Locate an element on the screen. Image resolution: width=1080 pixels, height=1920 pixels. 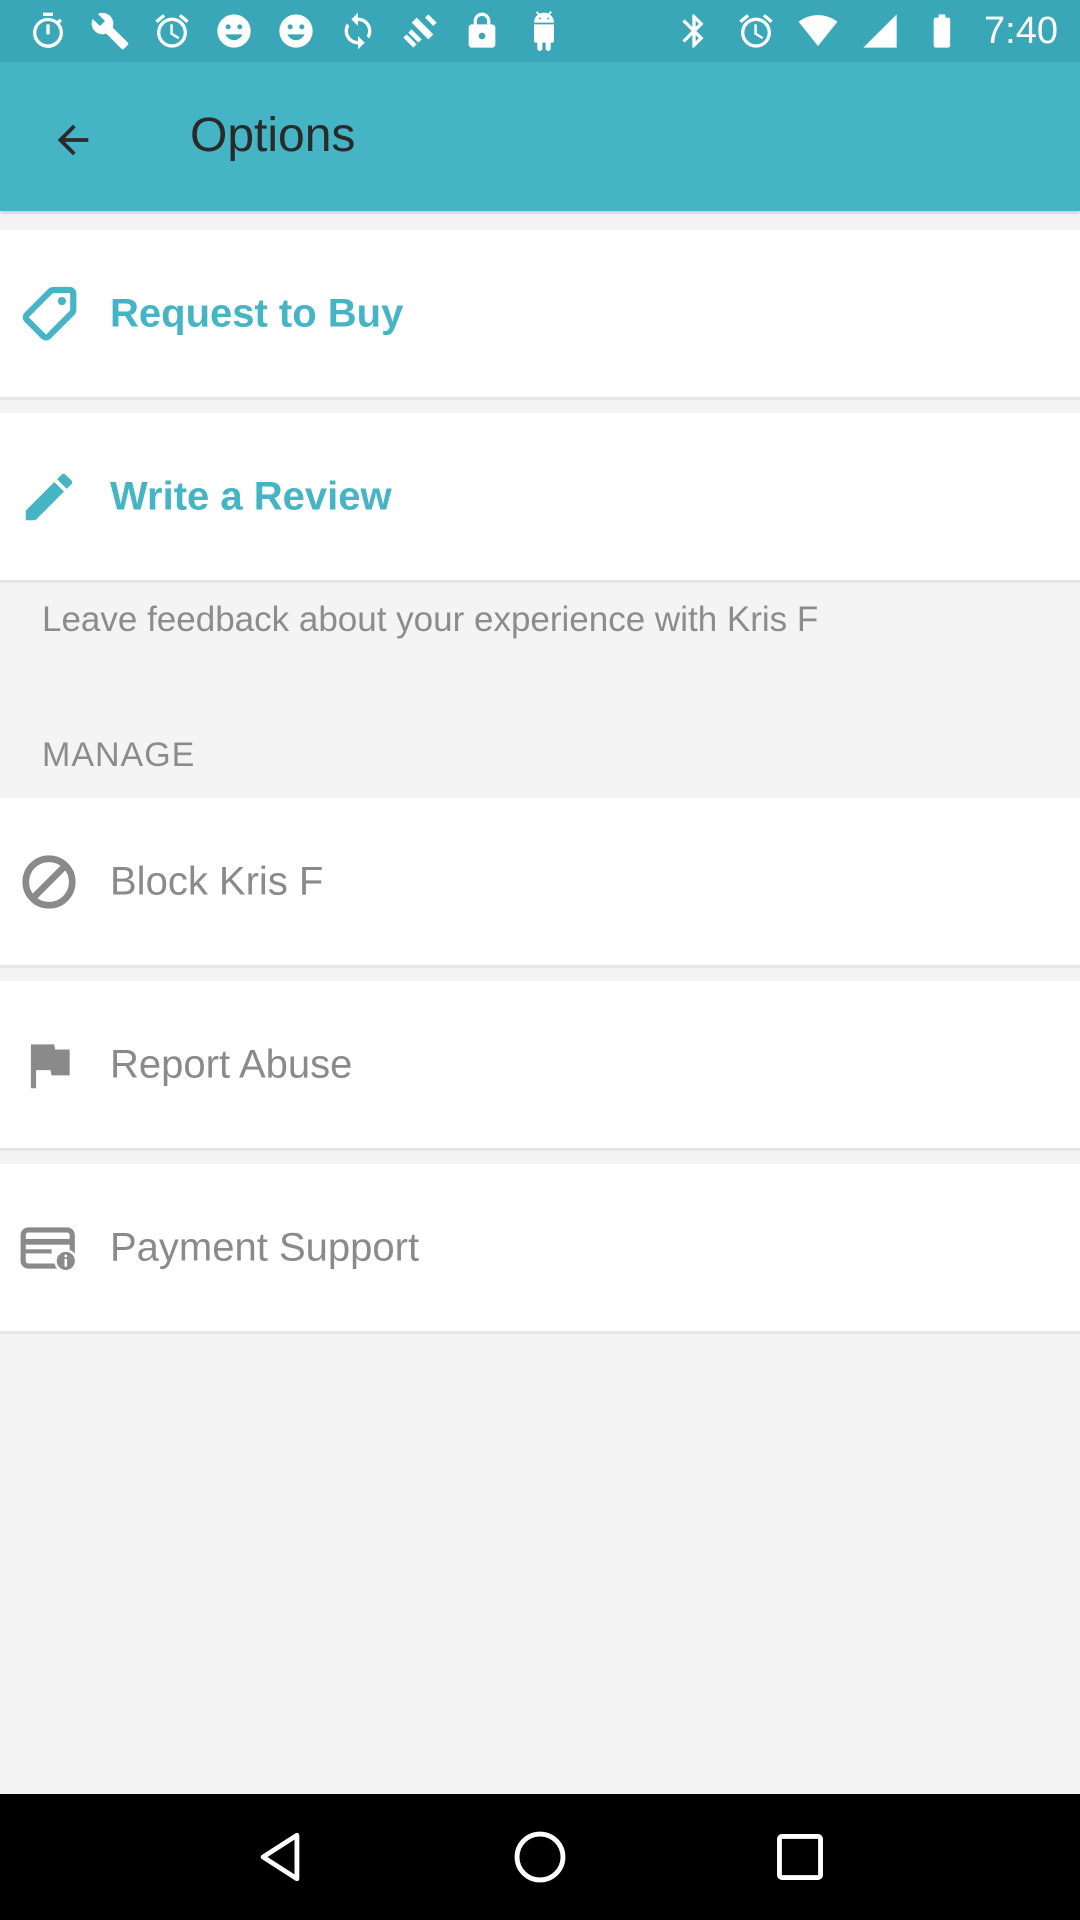
back-button is located at coordinates (73, 140).